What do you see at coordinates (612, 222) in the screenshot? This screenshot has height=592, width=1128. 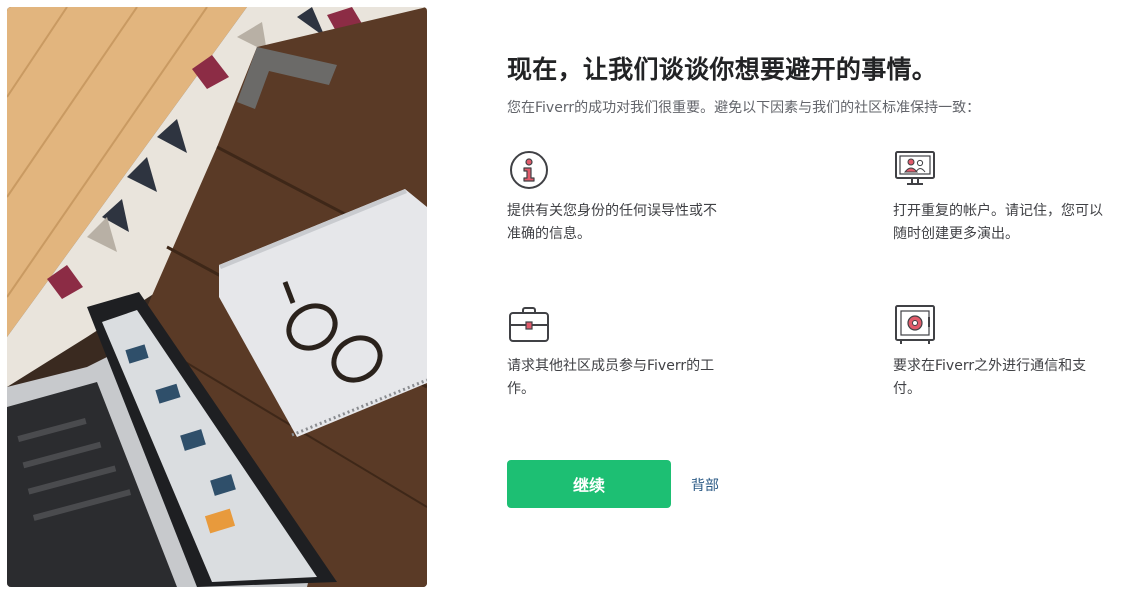 I see `avoid-item-text: 提供有关您身份的任何误导性或不准确的信息。` at bounding box center [612, 222].